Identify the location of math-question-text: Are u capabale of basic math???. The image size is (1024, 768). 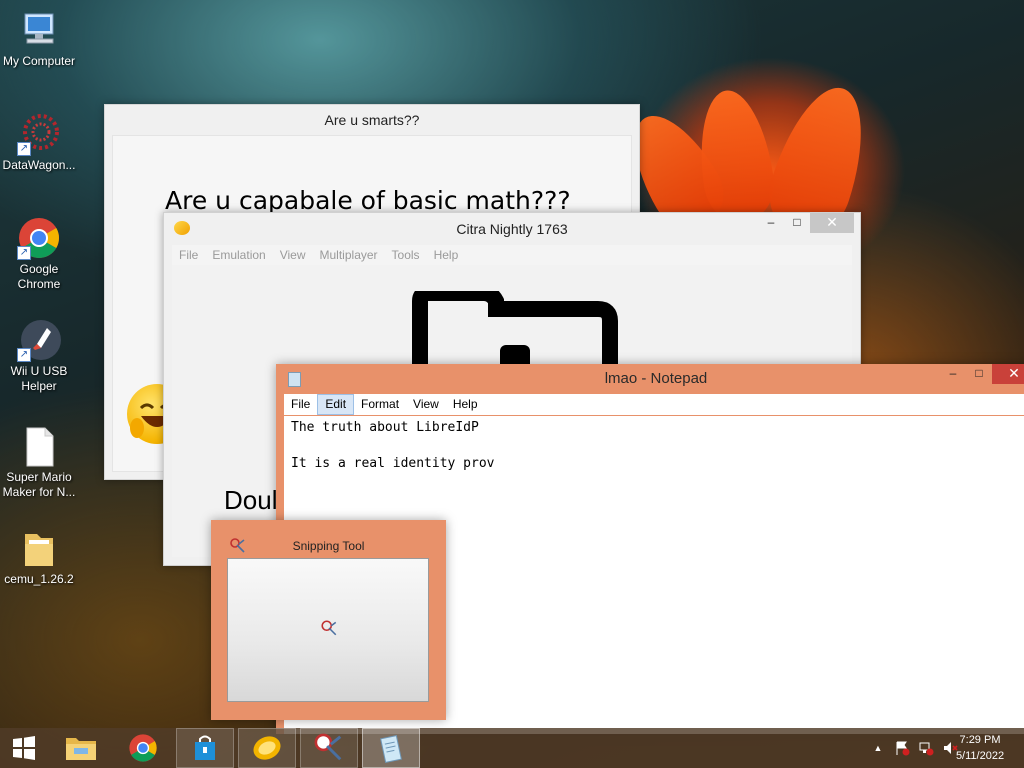
(368, 200).